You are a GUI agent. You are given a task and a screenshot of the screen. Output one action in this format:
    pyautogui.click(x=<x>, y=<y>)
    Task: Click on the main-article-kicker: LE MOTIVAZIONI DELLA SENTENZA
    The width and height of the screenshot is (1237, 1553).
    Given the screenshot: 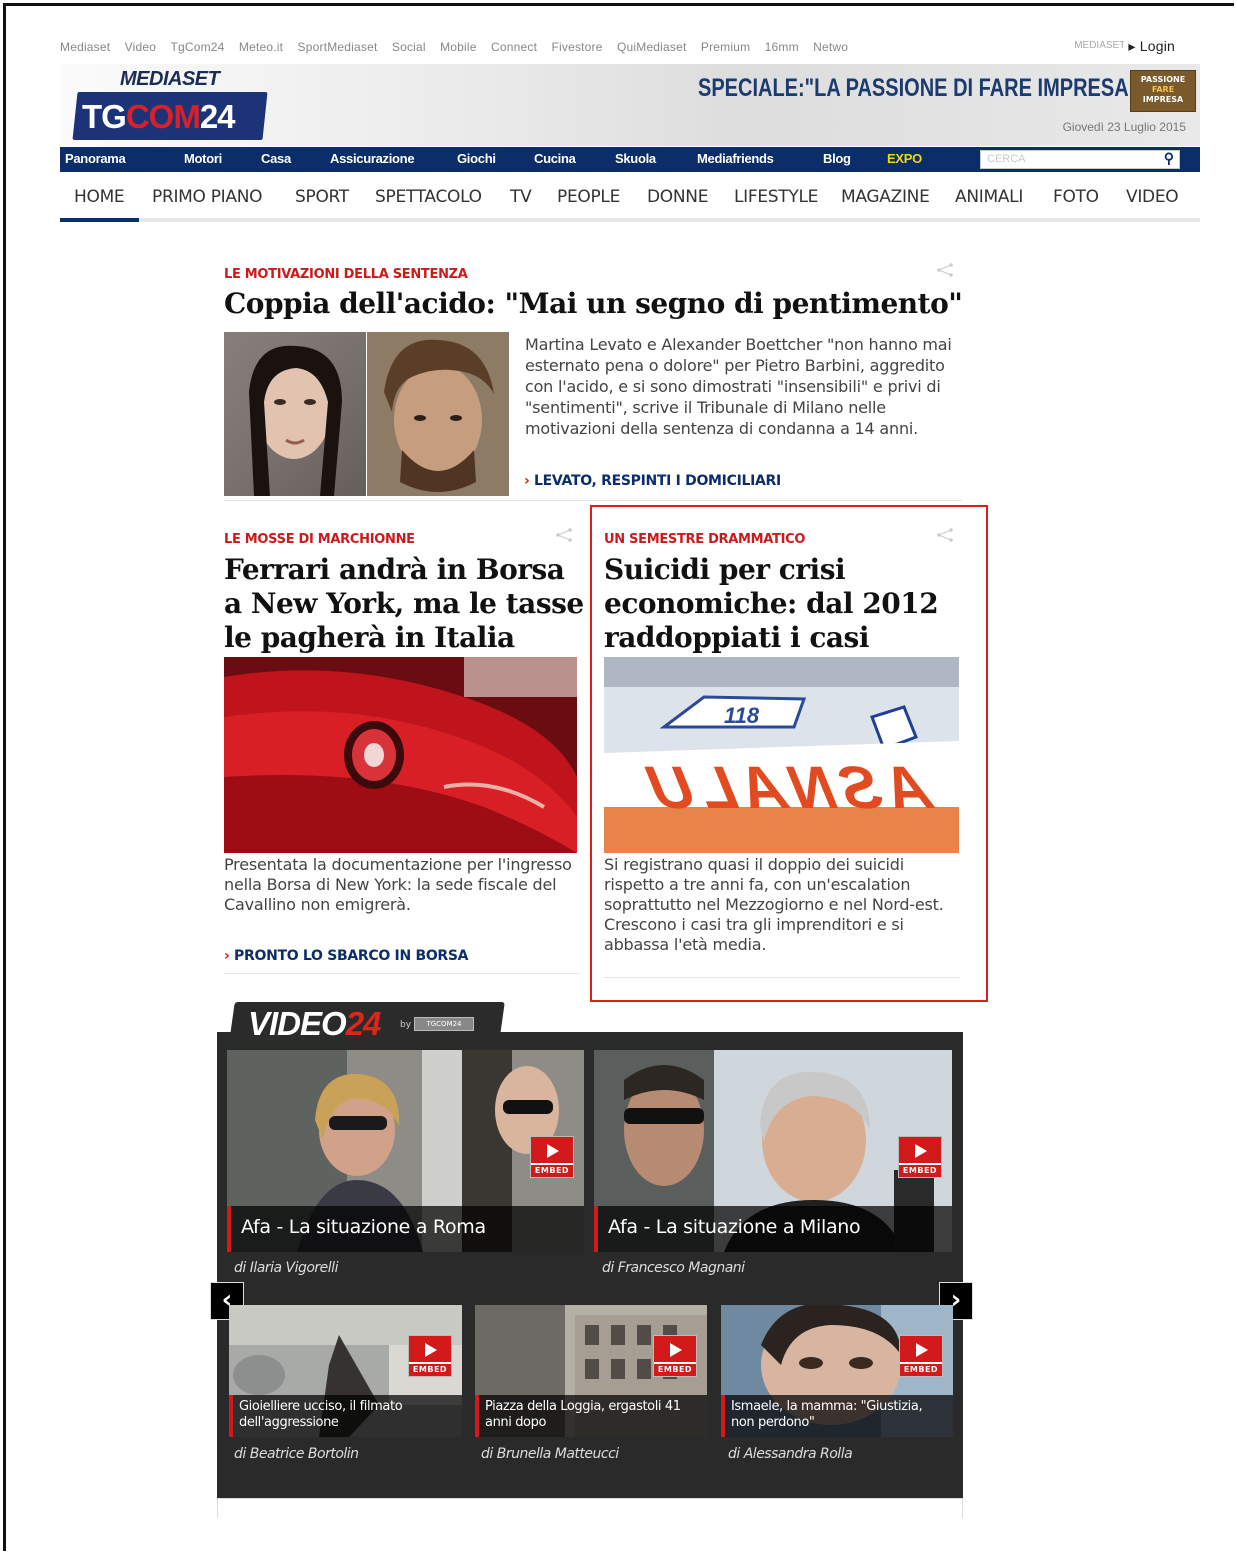 What is the action you would take?
    pyautogui.click(x=346, y=274)
    